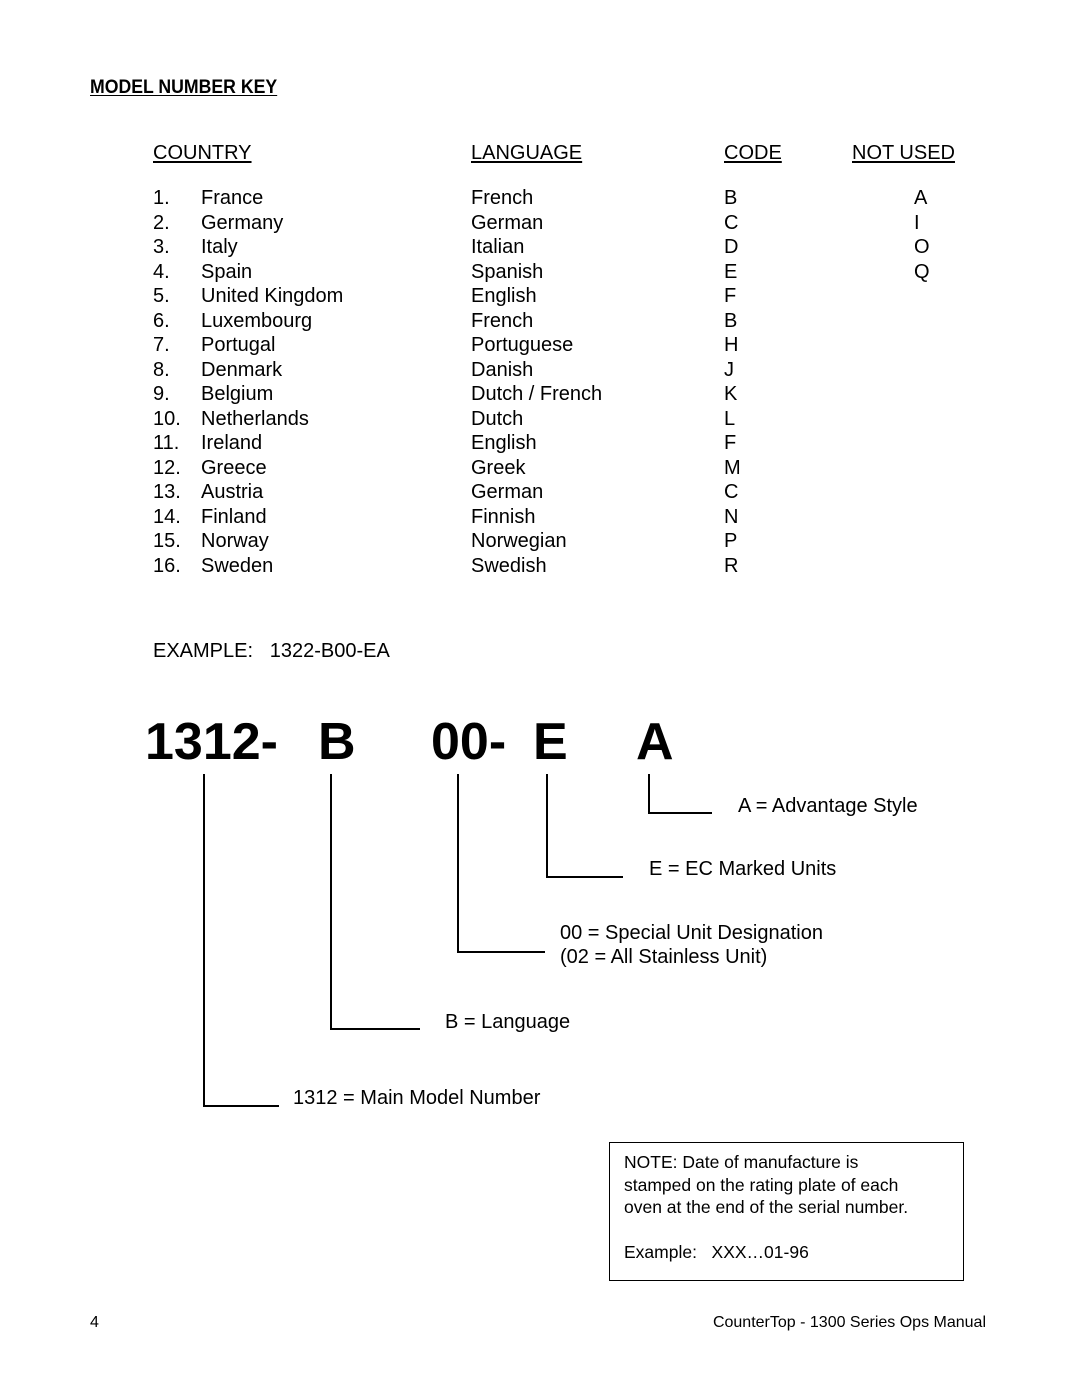 This screenshot has height=1397, width=1080. What do you see at coordinates (731, 565) in the screenshot?
I see `row-code: R` at bounding box center [731, 565].